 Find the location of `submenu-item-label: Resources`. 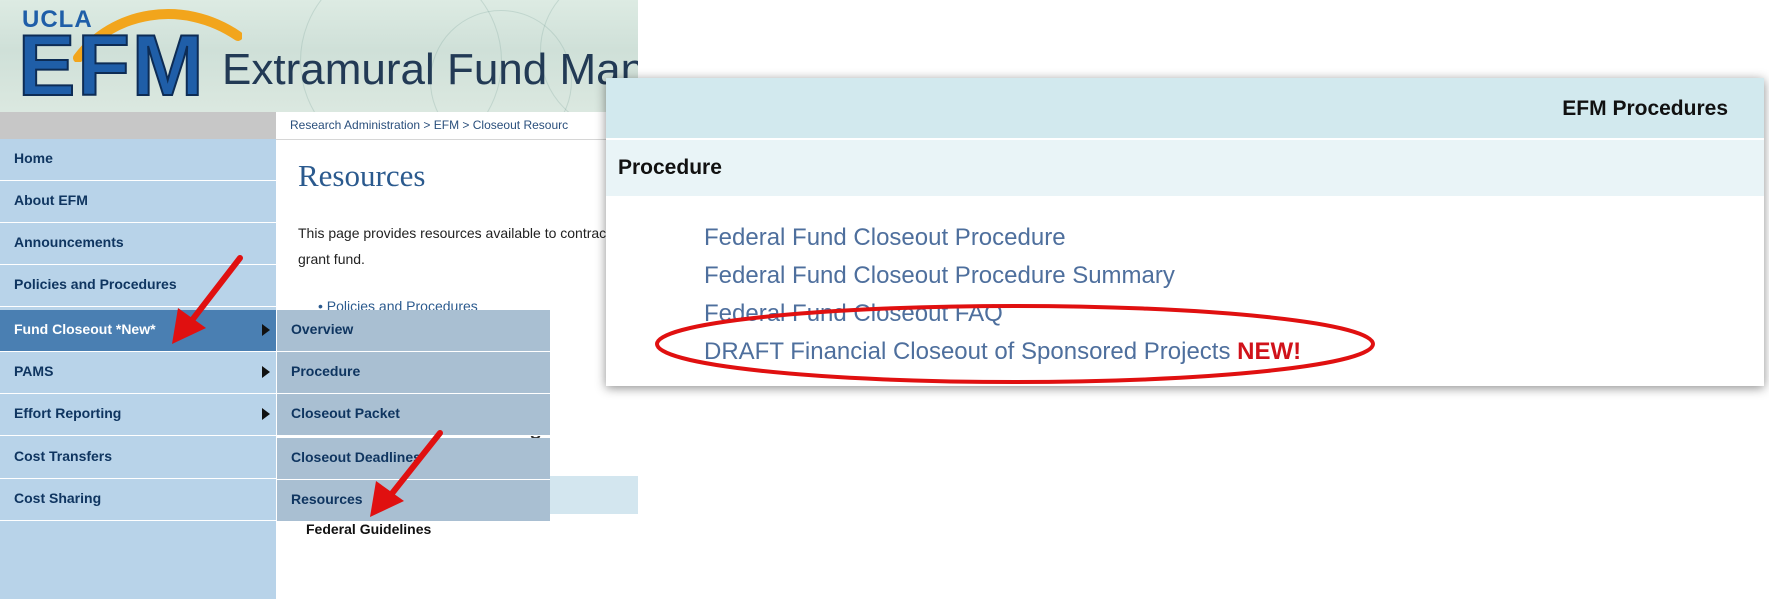

submenu-item-label: Resources is located at coordinates (327, 499).